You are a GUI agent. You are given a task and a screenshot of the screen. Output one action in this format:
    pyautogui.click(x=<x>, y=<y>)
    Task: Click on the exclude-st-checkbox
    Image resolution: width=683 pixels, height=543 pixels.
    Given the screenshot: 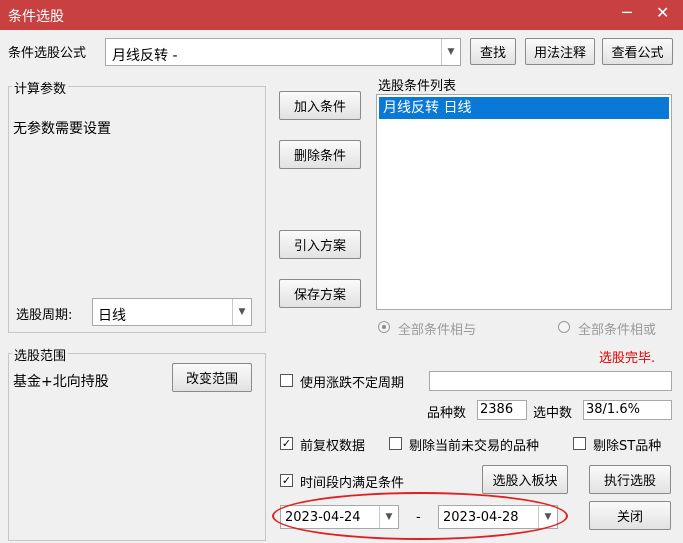 What is the action you would take?
    pyautogui.click(x=579, y=443)
    